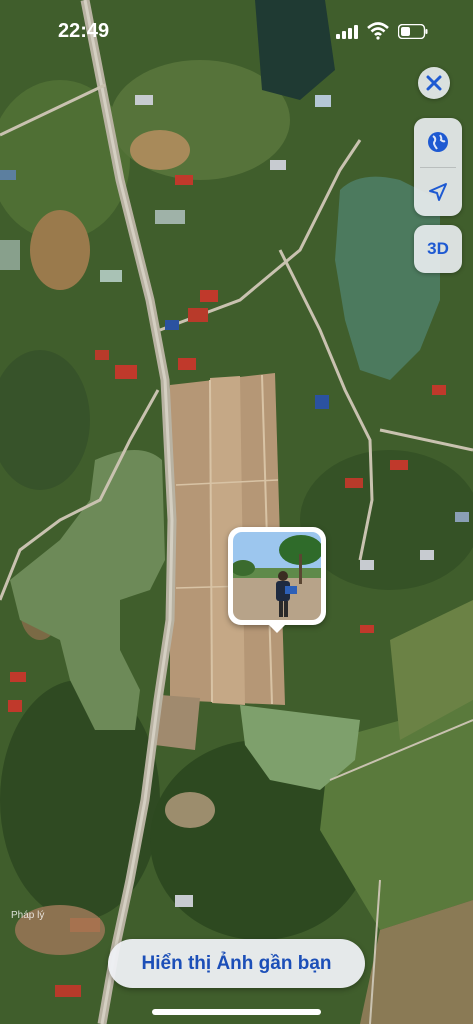 The image size is (473, 1024). What do you see at coordinates (378, 31) in the screenshot?
I see `wifi-icon` at bounding box center [378, 31].